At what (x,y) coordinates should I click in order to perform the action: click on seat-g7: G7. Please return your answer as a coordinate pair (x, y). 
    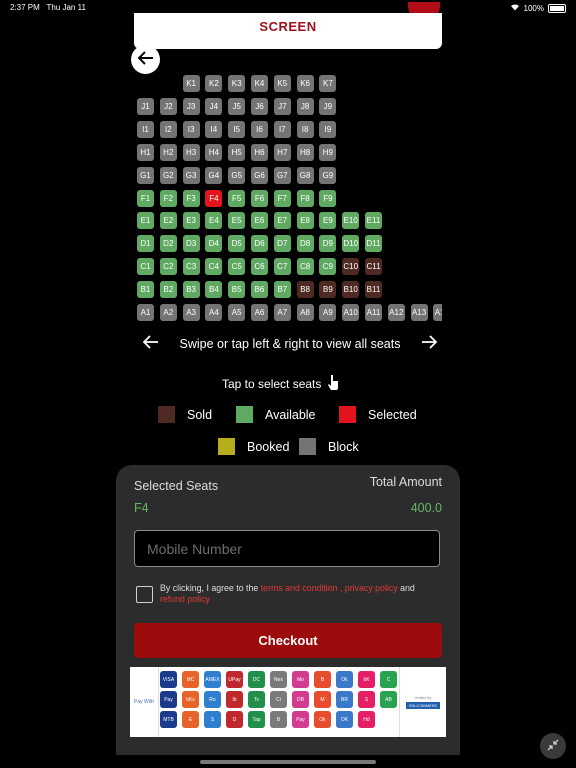
    Looking at the image, I should click on (282, 175).